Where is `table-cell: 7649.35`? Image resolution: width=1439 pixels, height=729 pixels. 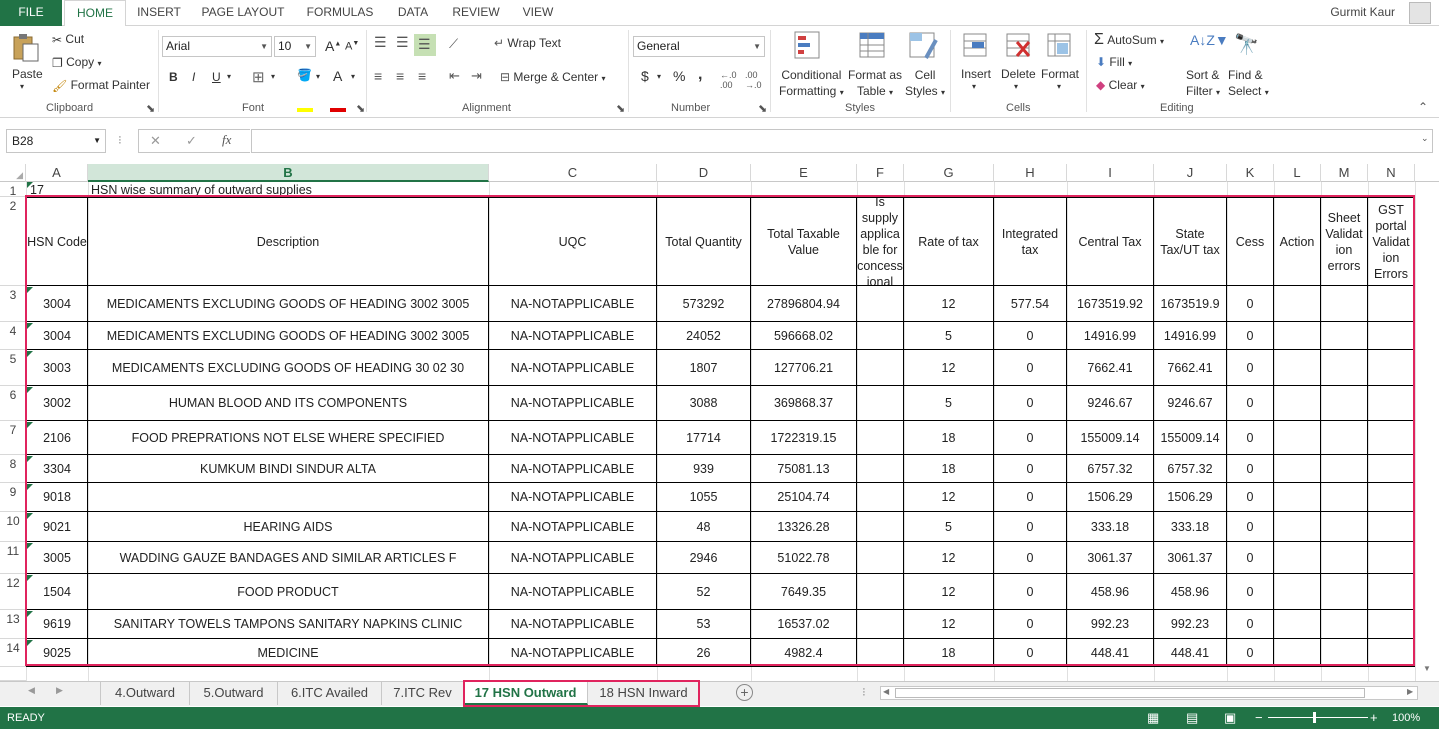
table-cell: 7649.35 is located at coordinates (804, 592).